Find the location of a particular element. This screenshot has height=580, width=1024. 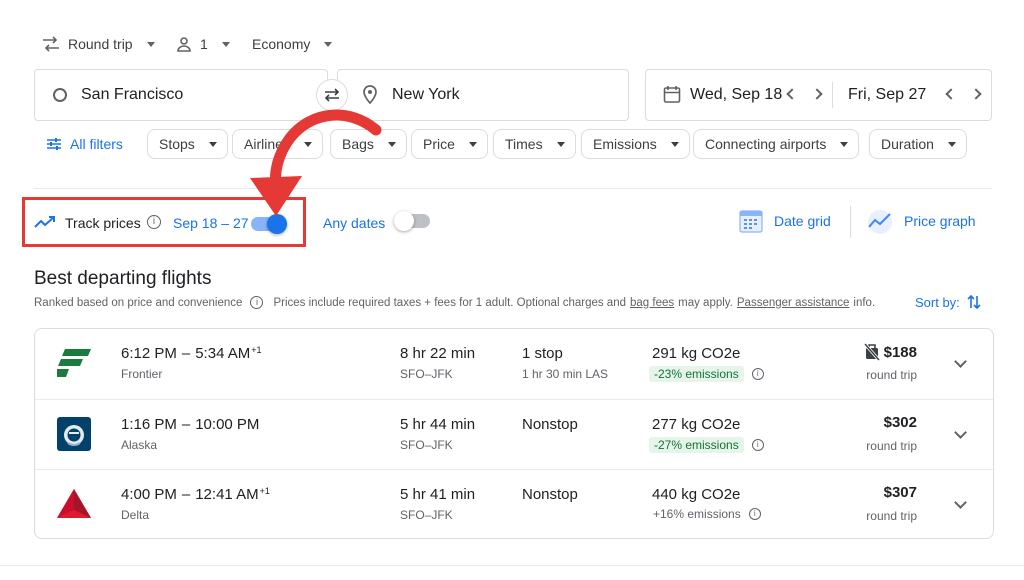

passengers-count: 1 is located at coordinates (204, 44).